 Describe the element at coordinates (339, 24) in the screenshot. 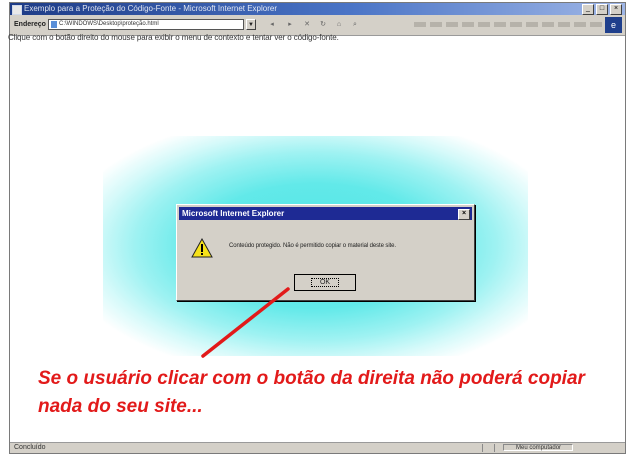

I see `home-icon: ⌂` at that location.